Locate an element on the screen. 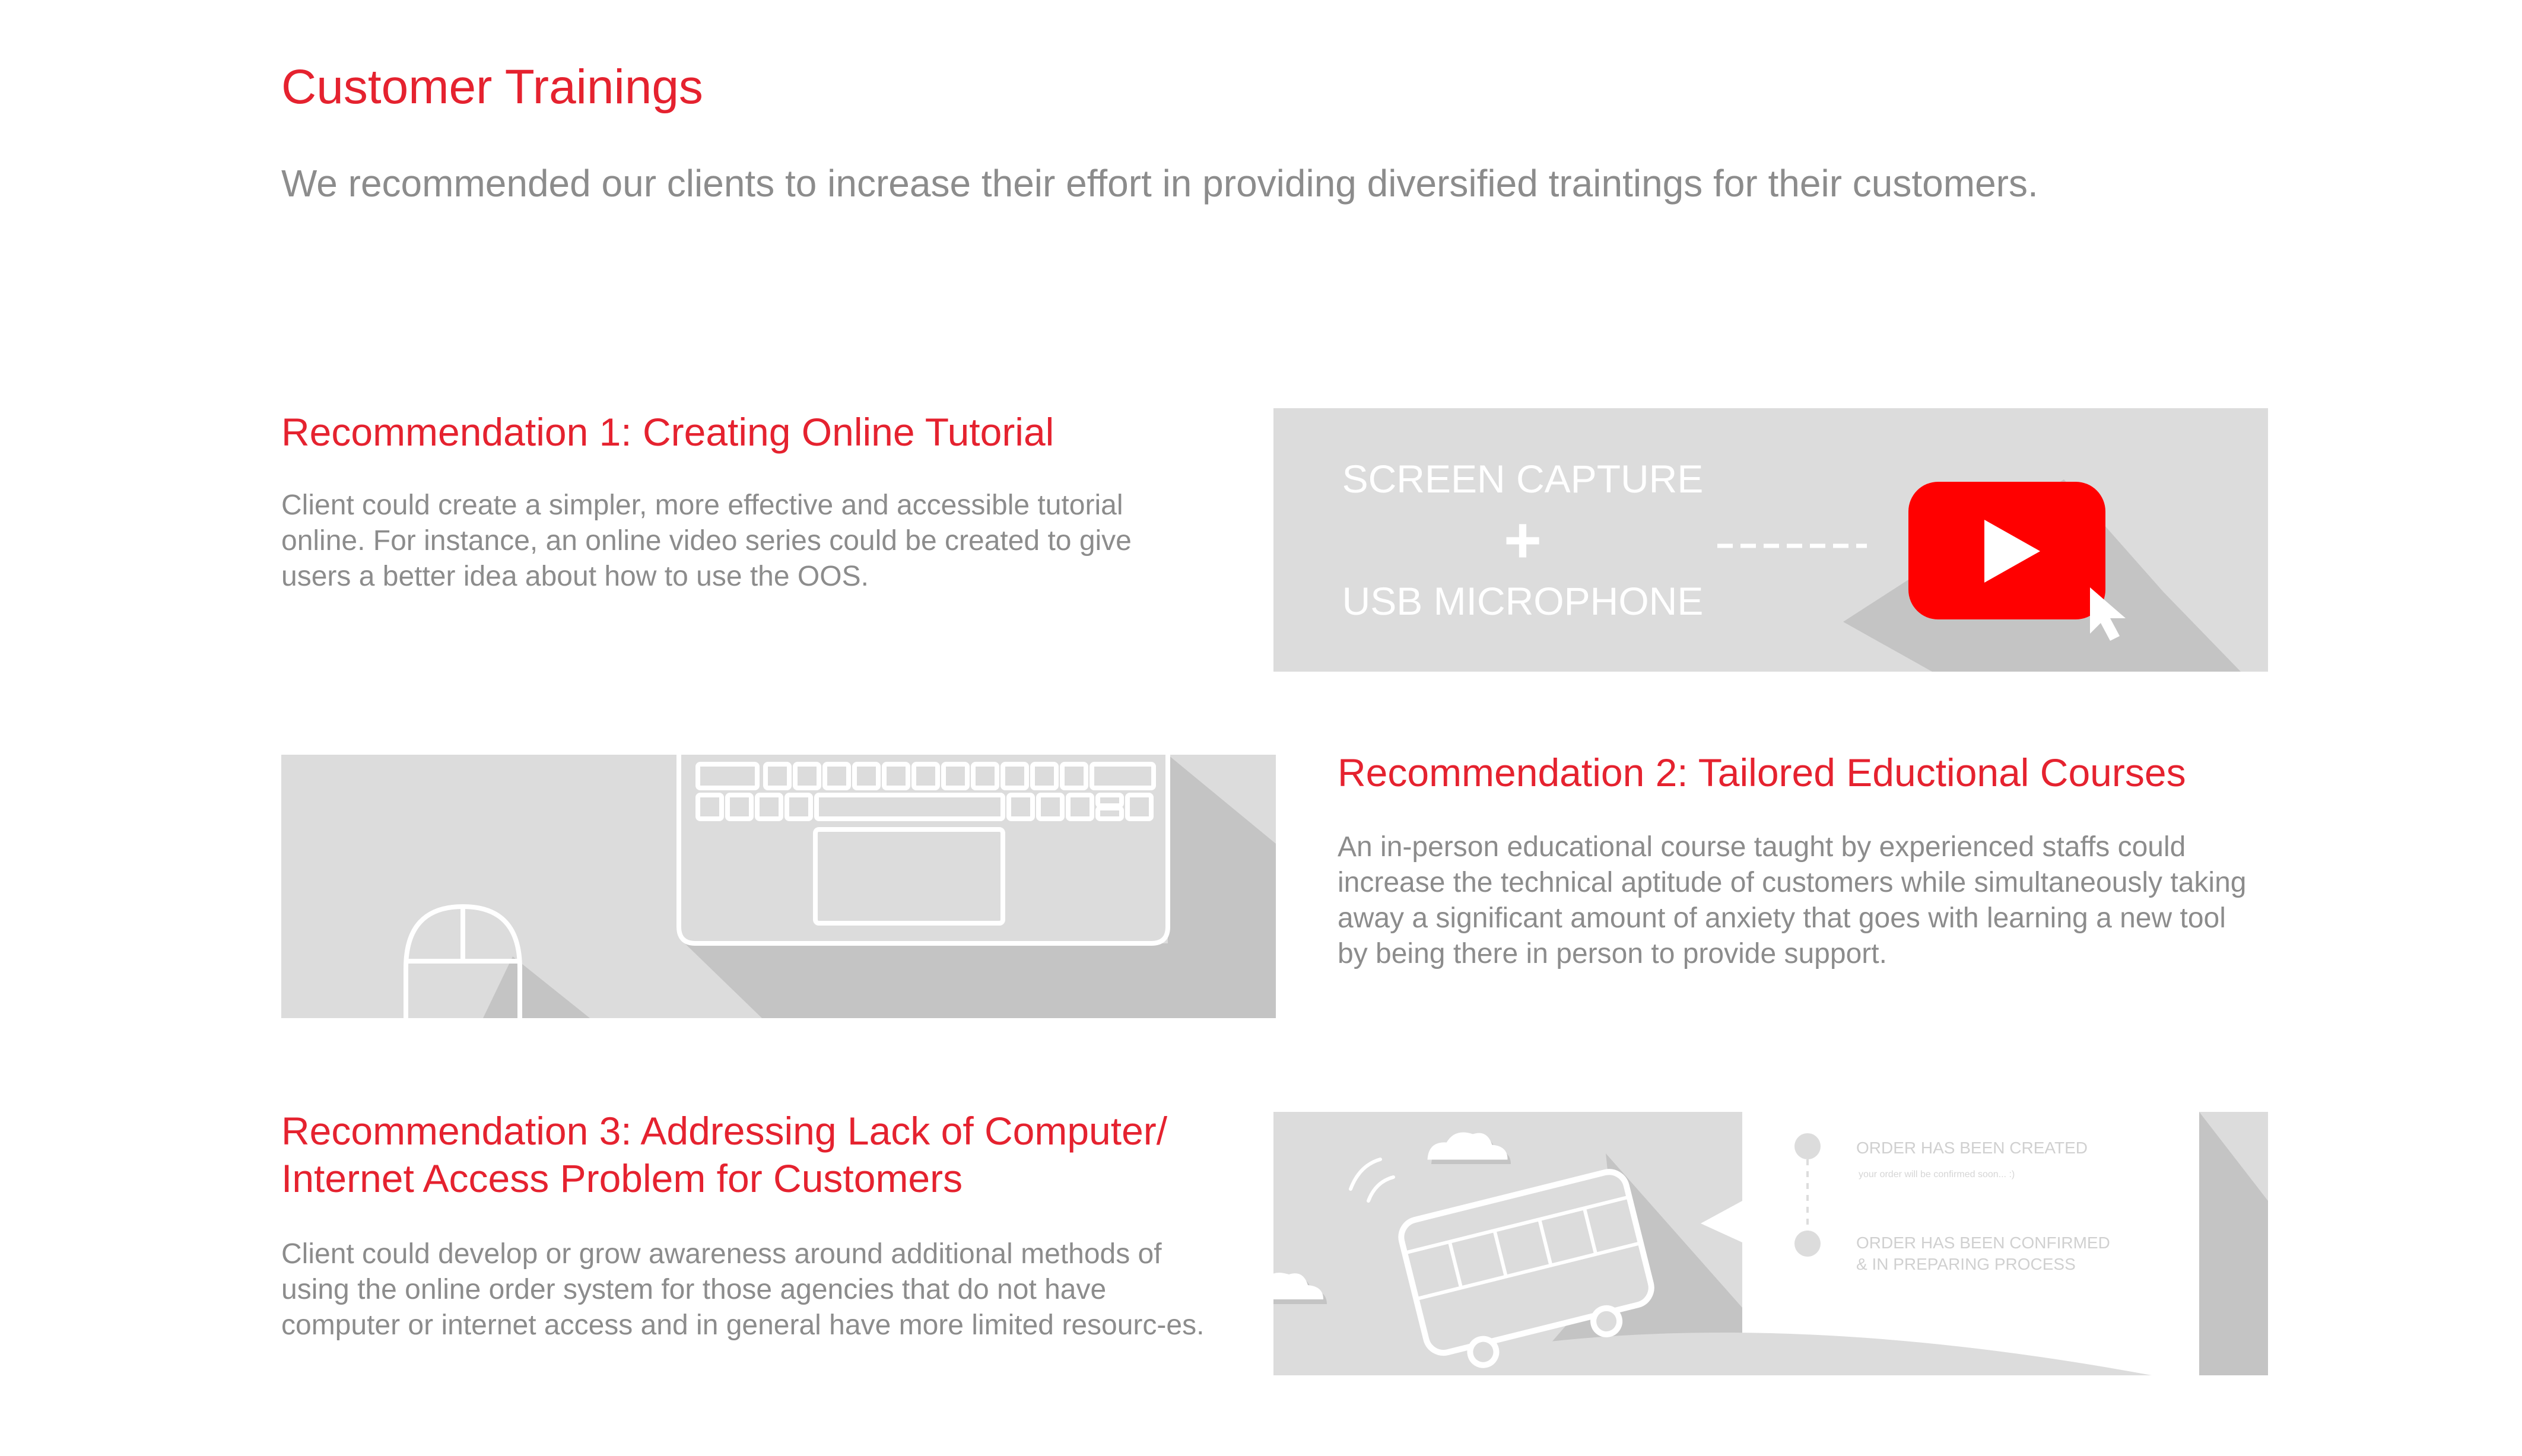 The image size is (2522, 1456). status-order-confirmed-line1: ORDER HAS BEEN CONFIRMED is located at coordinates (1983, 1243).